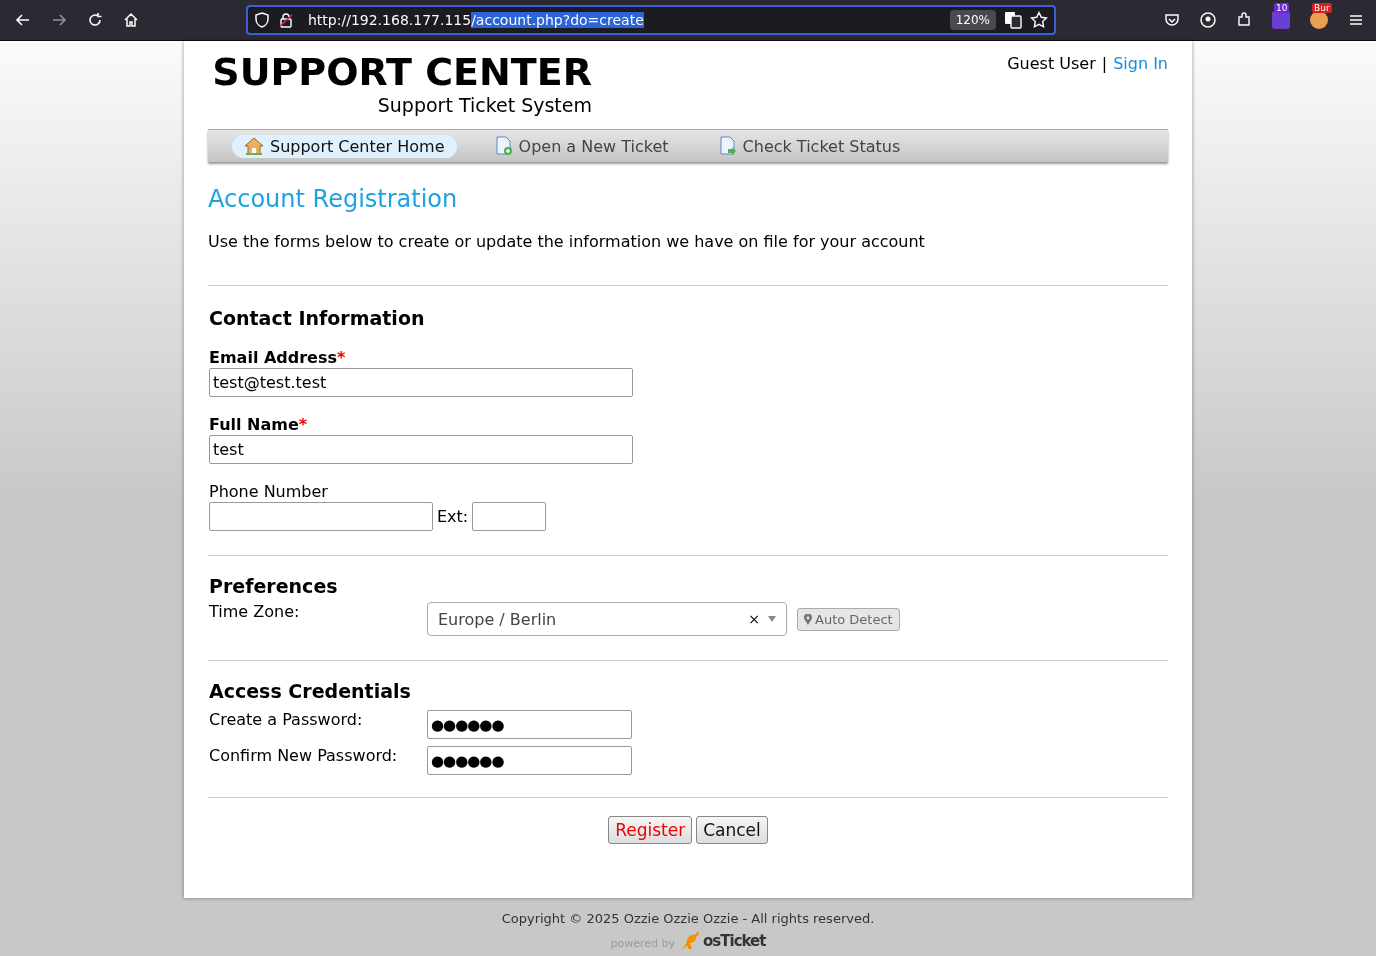 The height and width of the screenshot is (956, 1376). I want to click on timezone-select: Europe / Berlin ×, so click(607, 619).